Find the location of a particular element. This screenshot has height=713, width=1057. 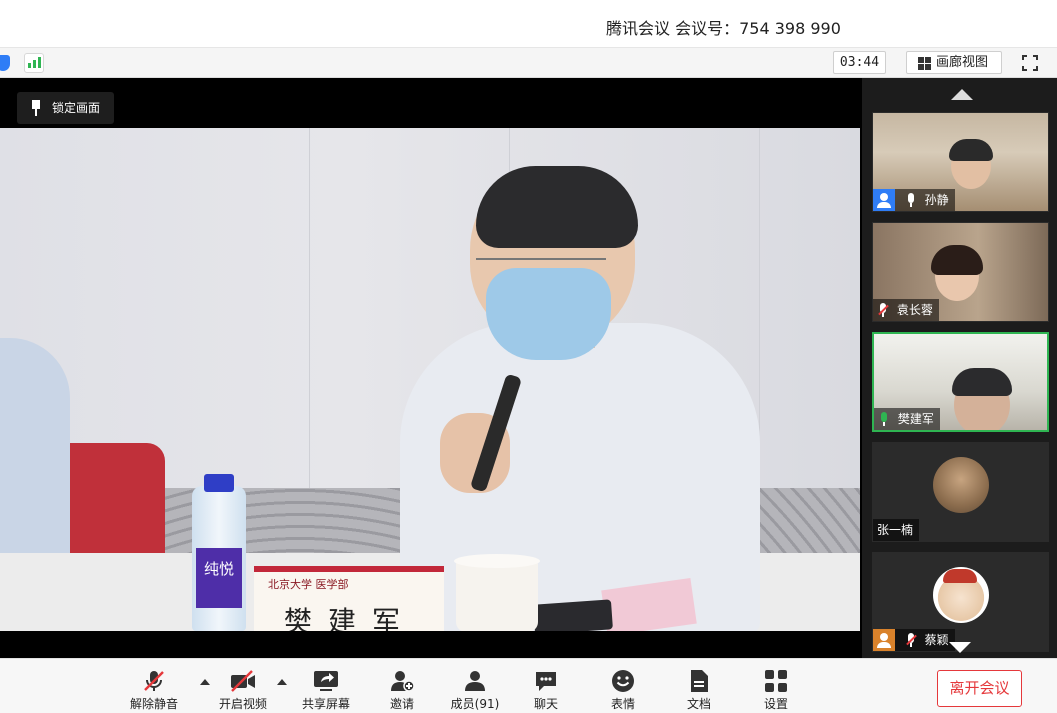

share-screen-label: 共享屏幕 is located at coordinates (325, 704).